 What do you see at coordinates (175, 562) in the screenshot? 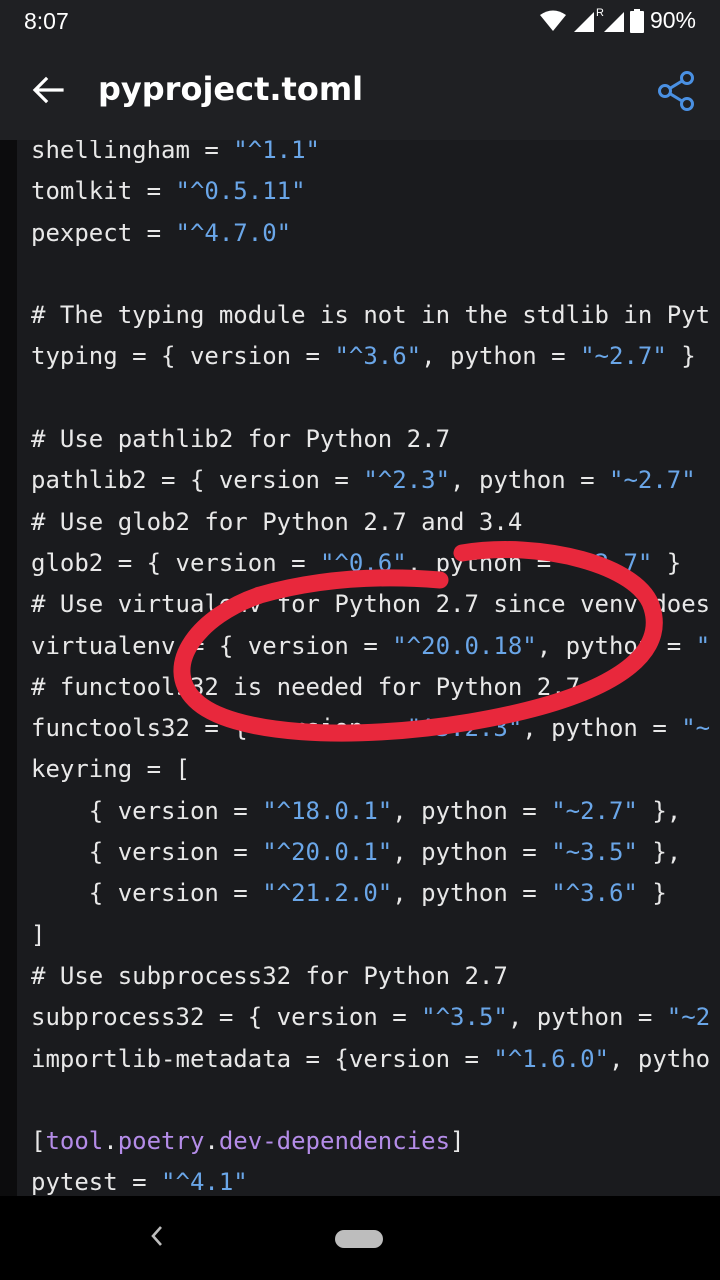
I see `code-token: glob2 = { version =` at bounding box center [175, 562].